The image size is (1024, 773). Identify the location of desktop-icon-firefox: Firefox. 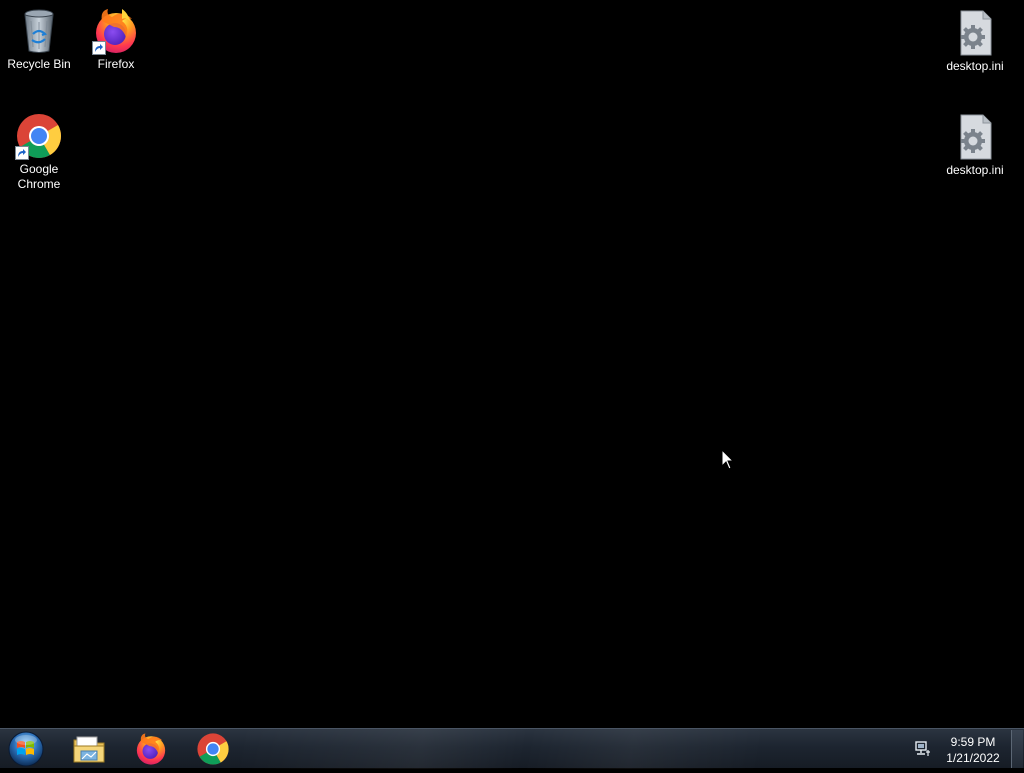
(116, 39).